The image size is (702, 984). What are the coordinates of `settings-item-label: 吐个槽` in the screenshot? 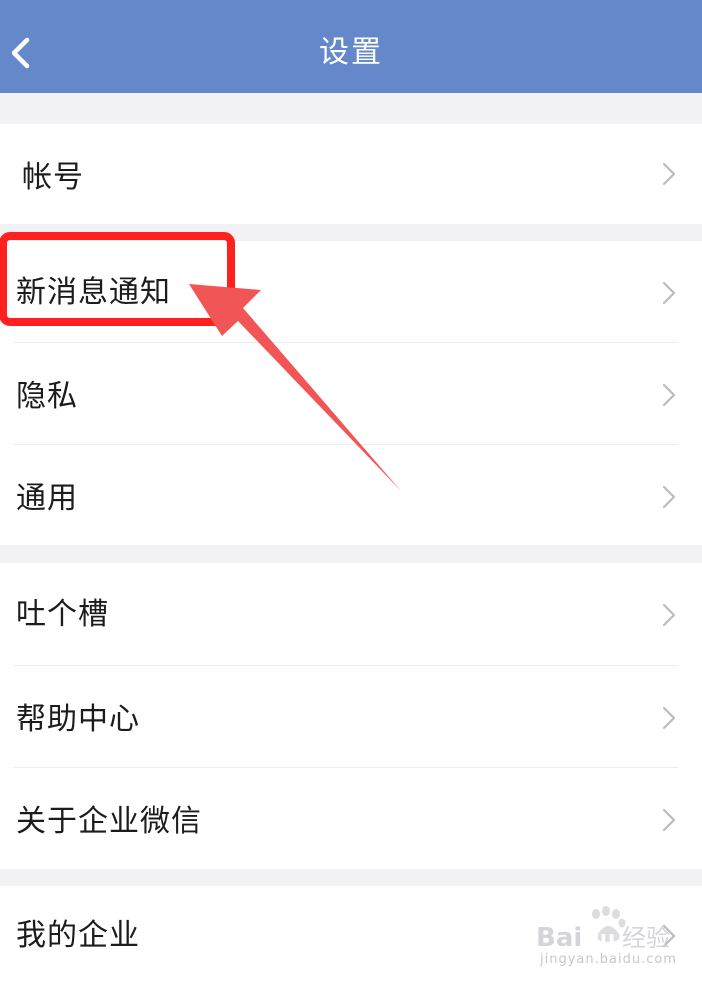 It's located at (62, 614).